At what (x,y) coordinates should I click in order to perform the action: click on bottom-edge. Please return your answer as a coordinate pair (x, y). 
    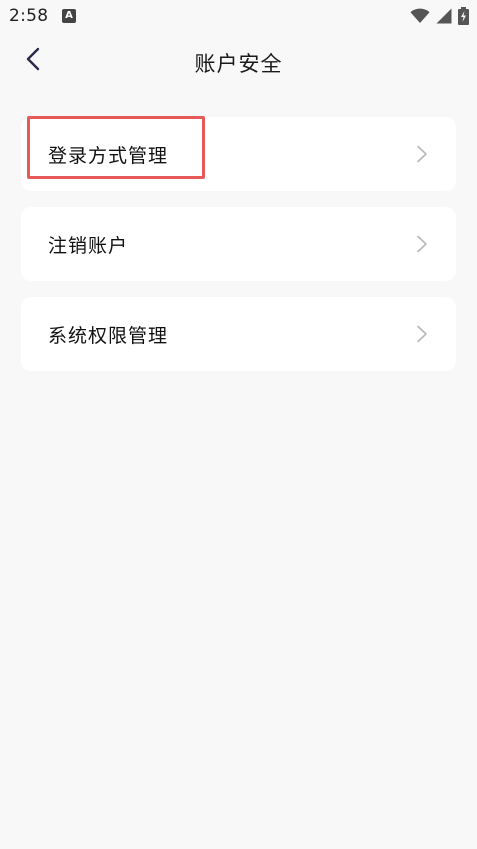
    Looking at the image, I should click on (238, 847).